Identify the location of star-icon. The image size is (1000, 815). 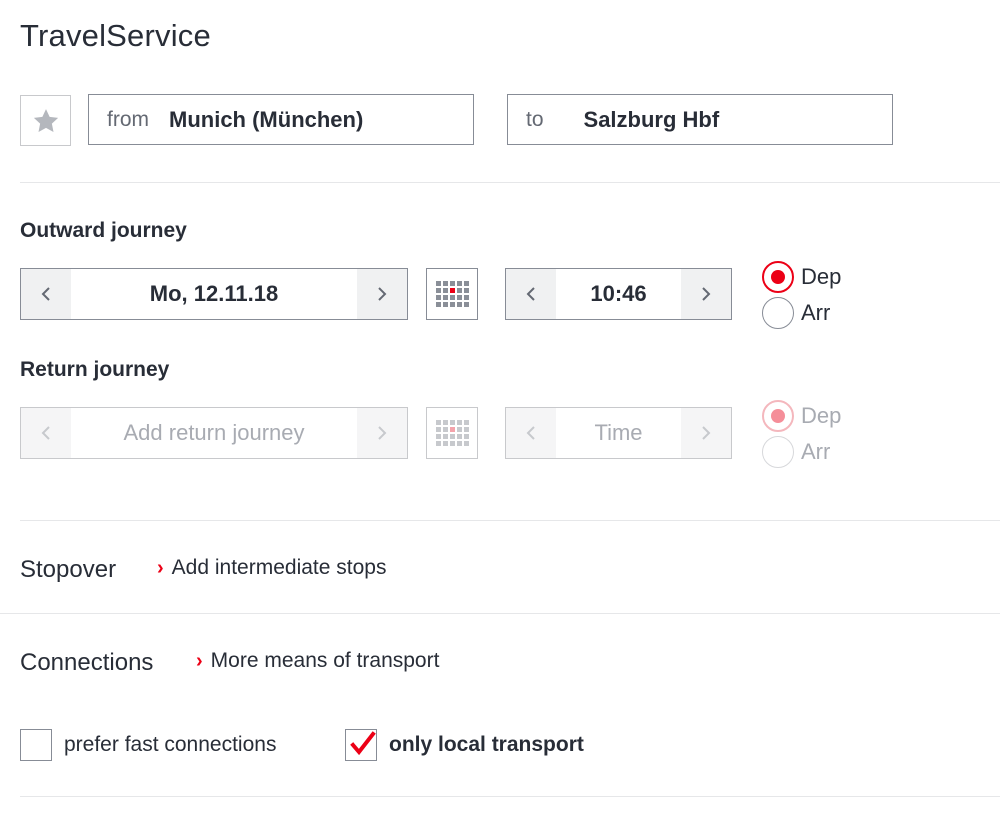
(45, 120).